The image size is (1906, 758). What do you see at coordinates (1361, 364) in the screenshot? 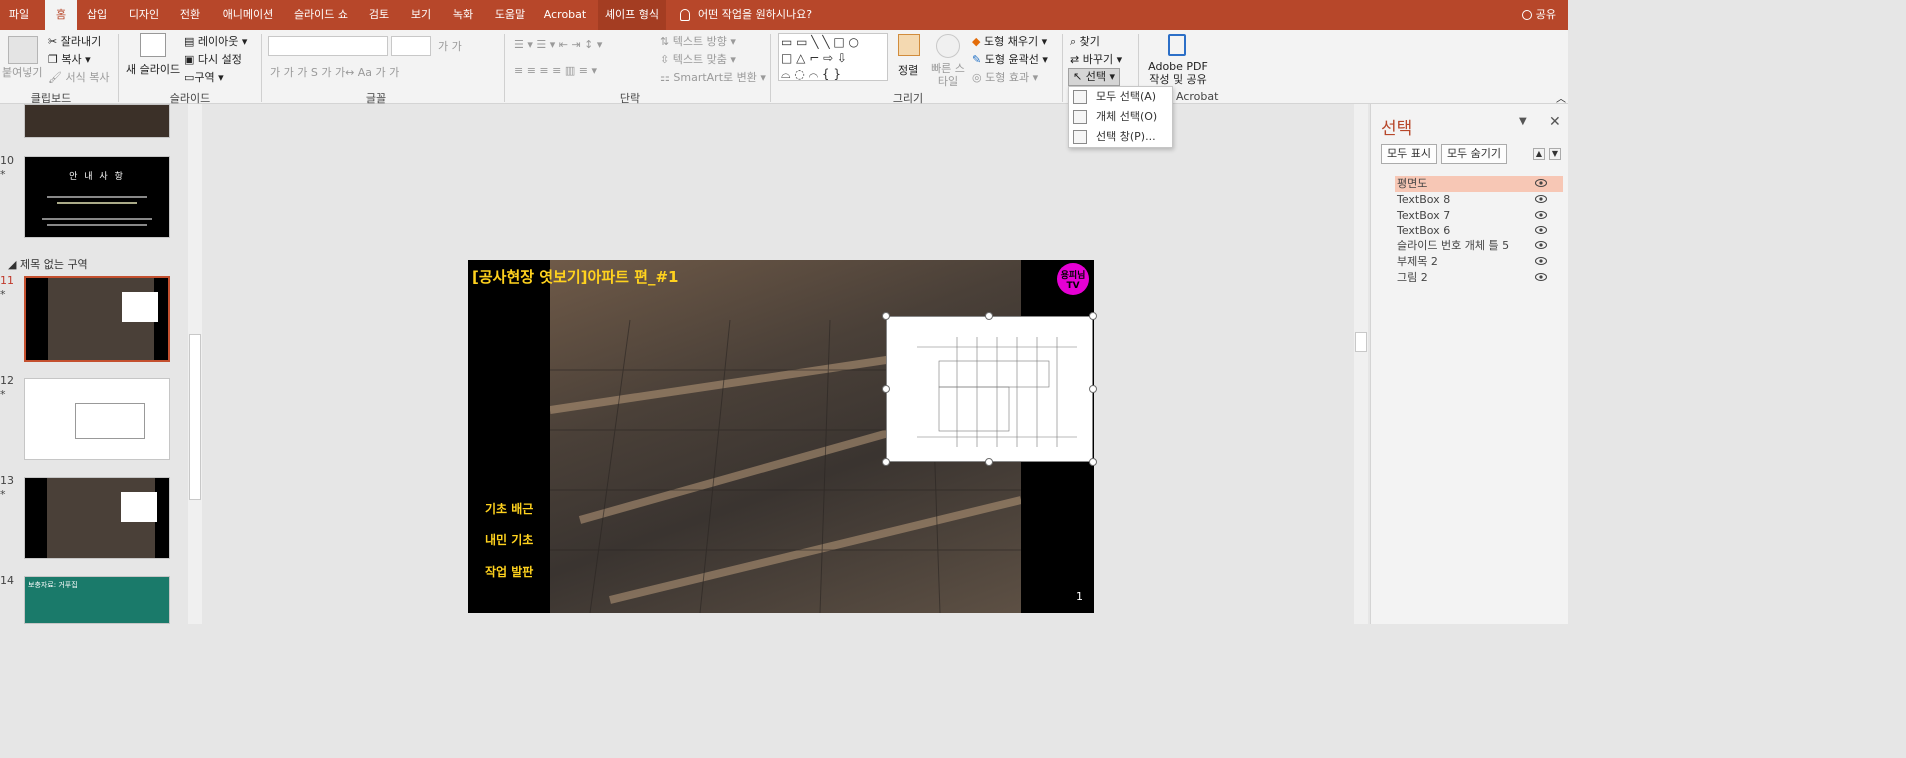
I see `canvas-scrollbar` at bounding box center [1361, 364].